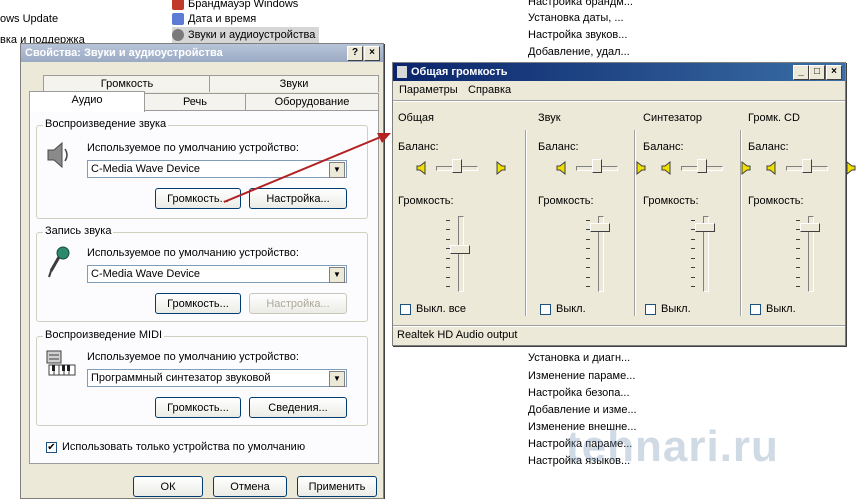 Image resolution: width=858 pixels, height=499 pixels. Describe the element at coordinates (87, 101) in the screenshot. I see `tab-audio: Аудио` at that location.